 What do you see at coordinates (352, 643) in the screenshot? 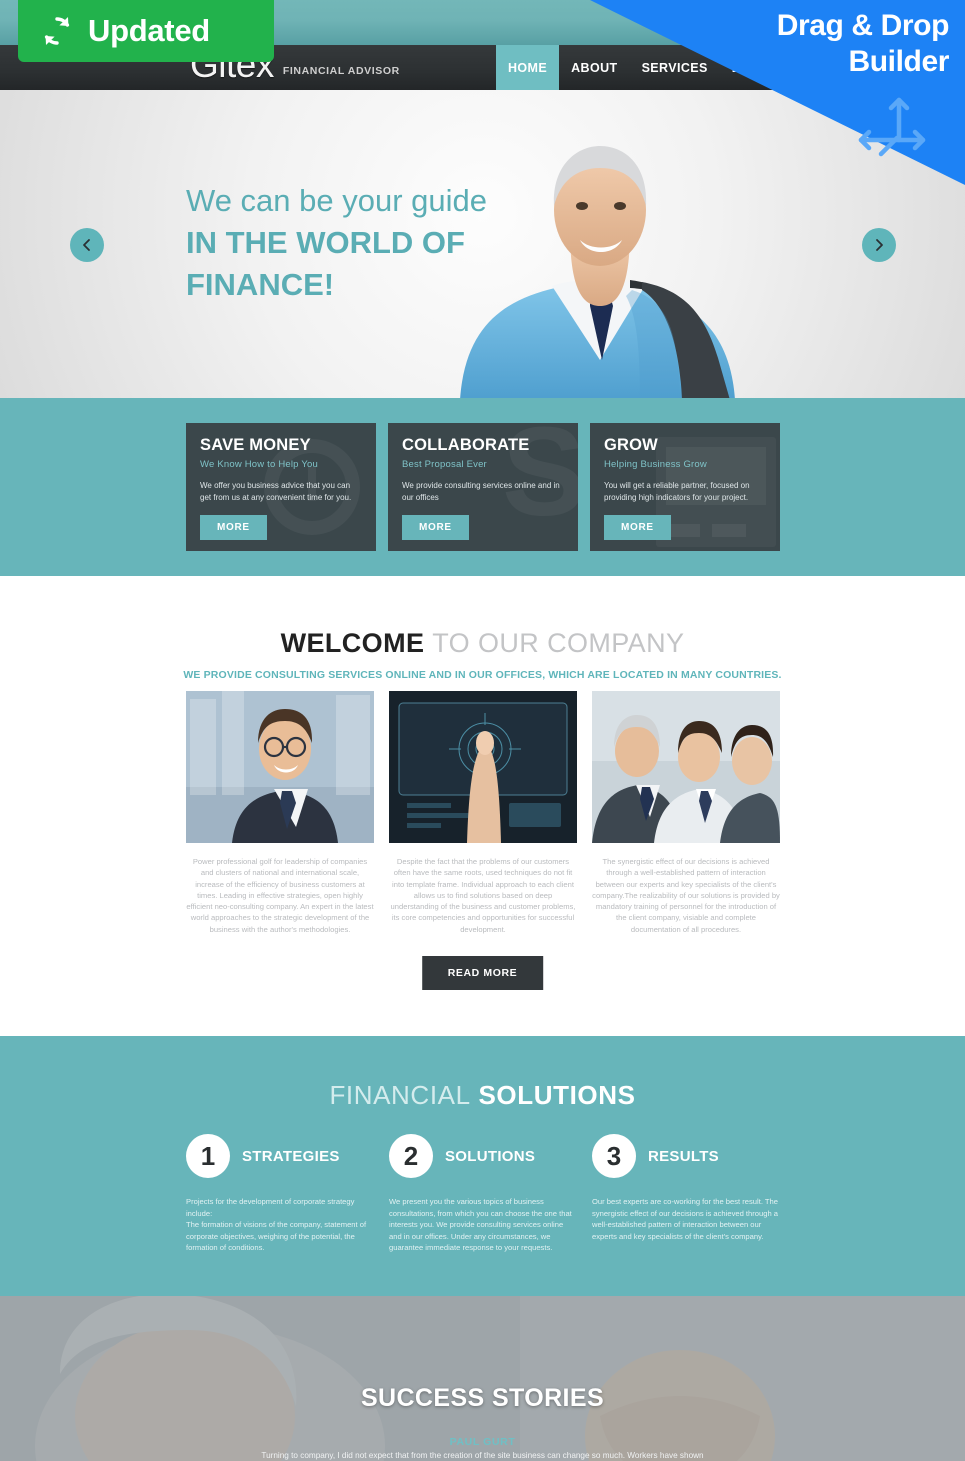
I see `welcome-heading-bold: WELCOME` at bounding box center [352, 643].